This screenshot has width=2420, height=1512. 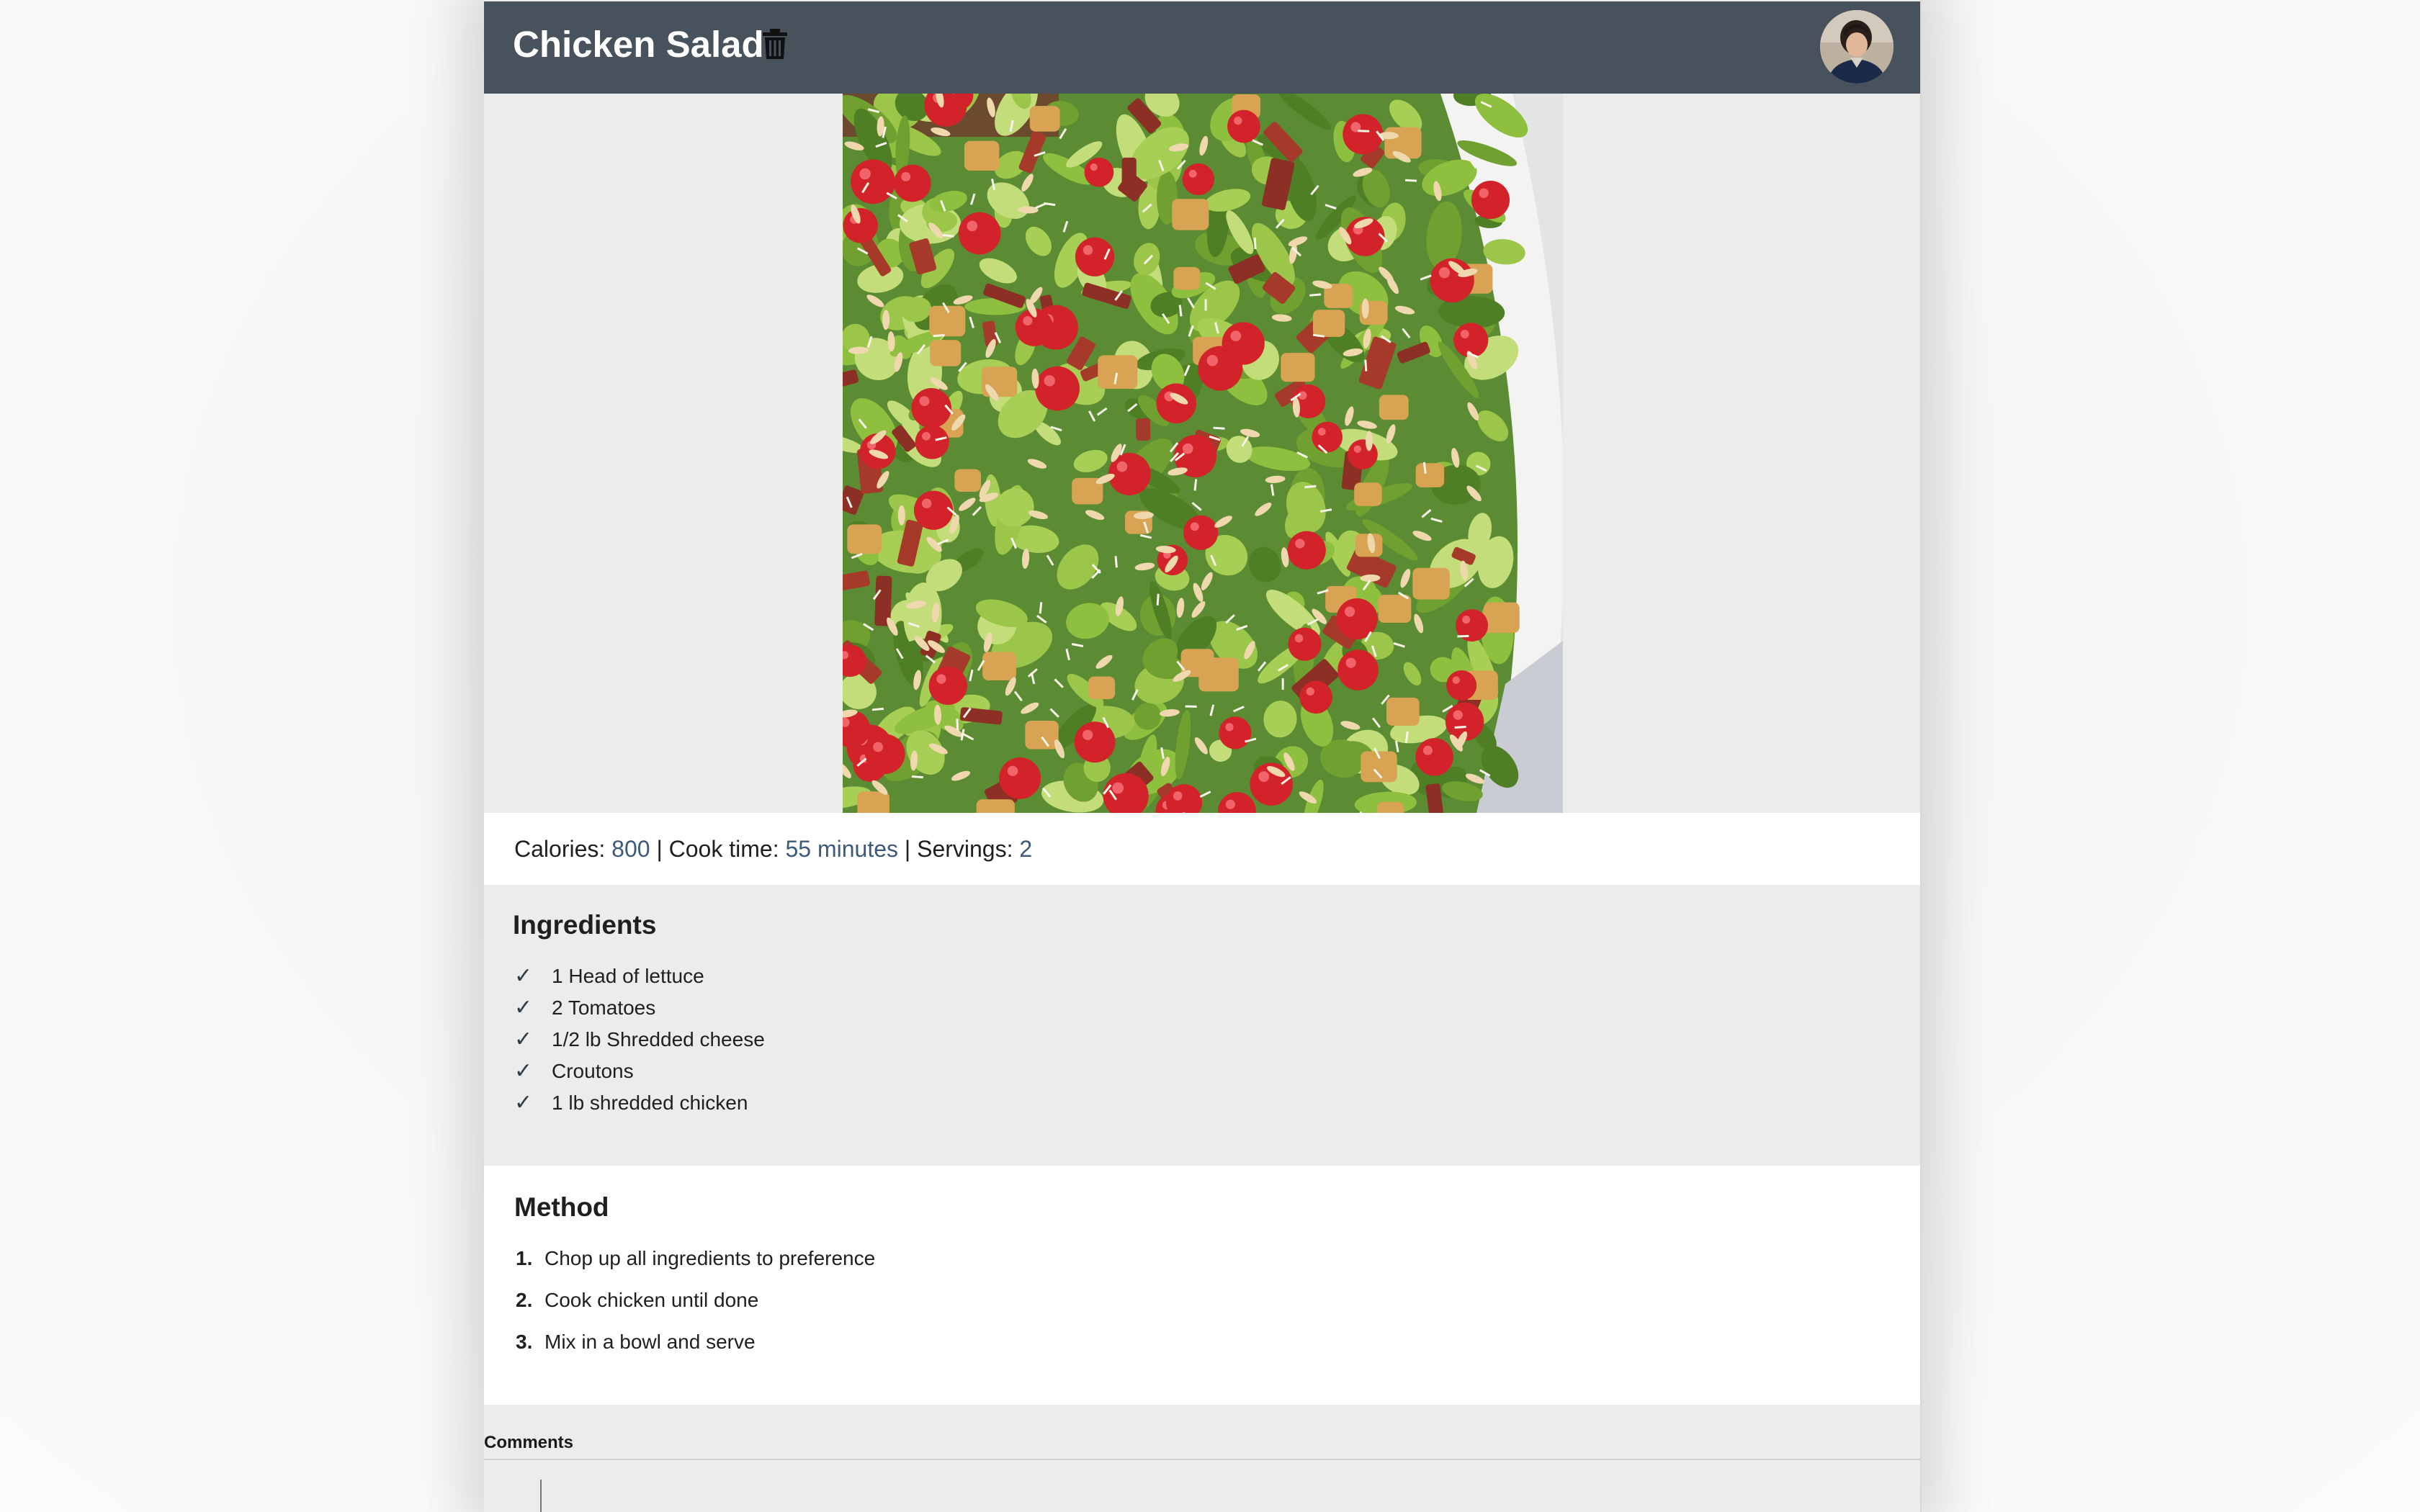 I want to click on comments-divider, so click(x=1202, y=1459).